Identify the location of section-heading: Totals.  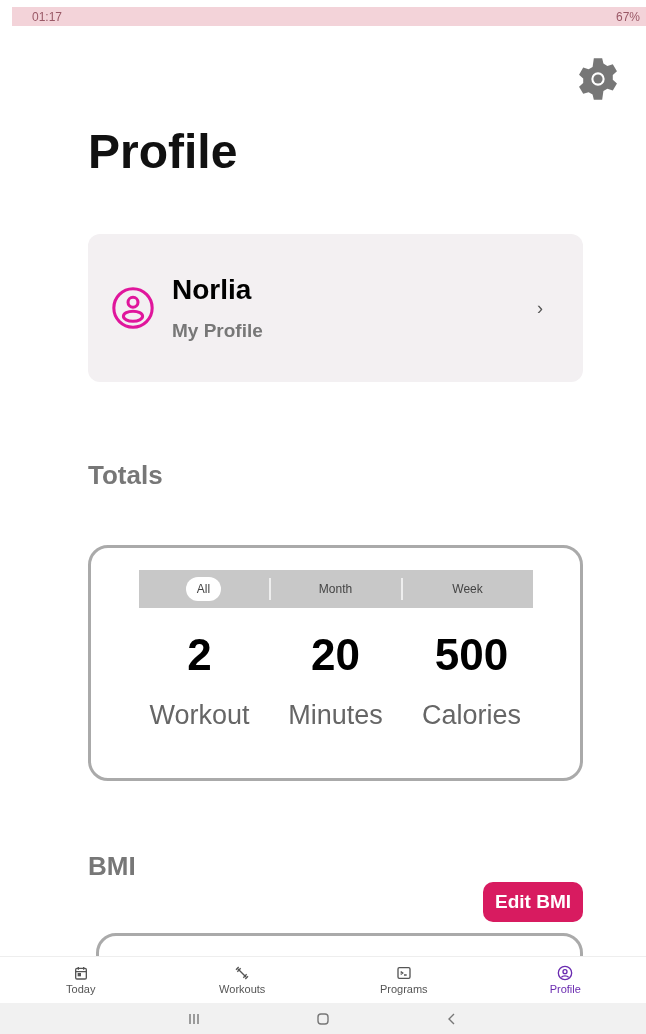
(126, 475).